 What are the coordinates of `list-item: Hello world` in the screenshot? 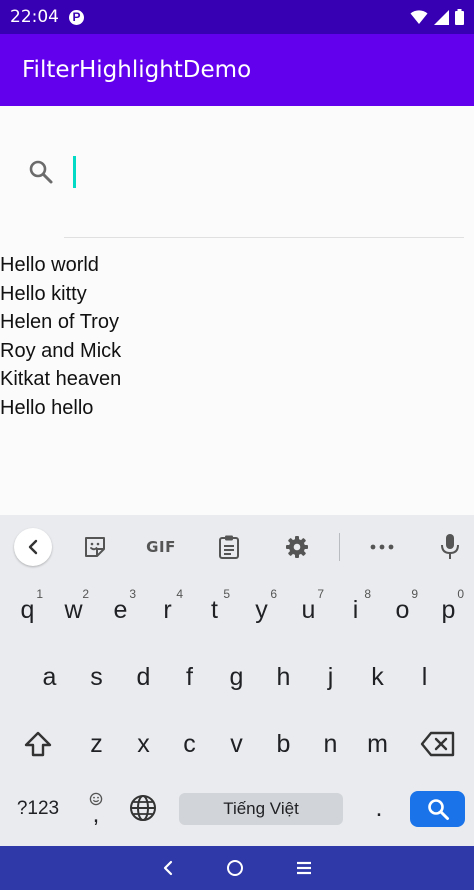 It's located at (60, 265).